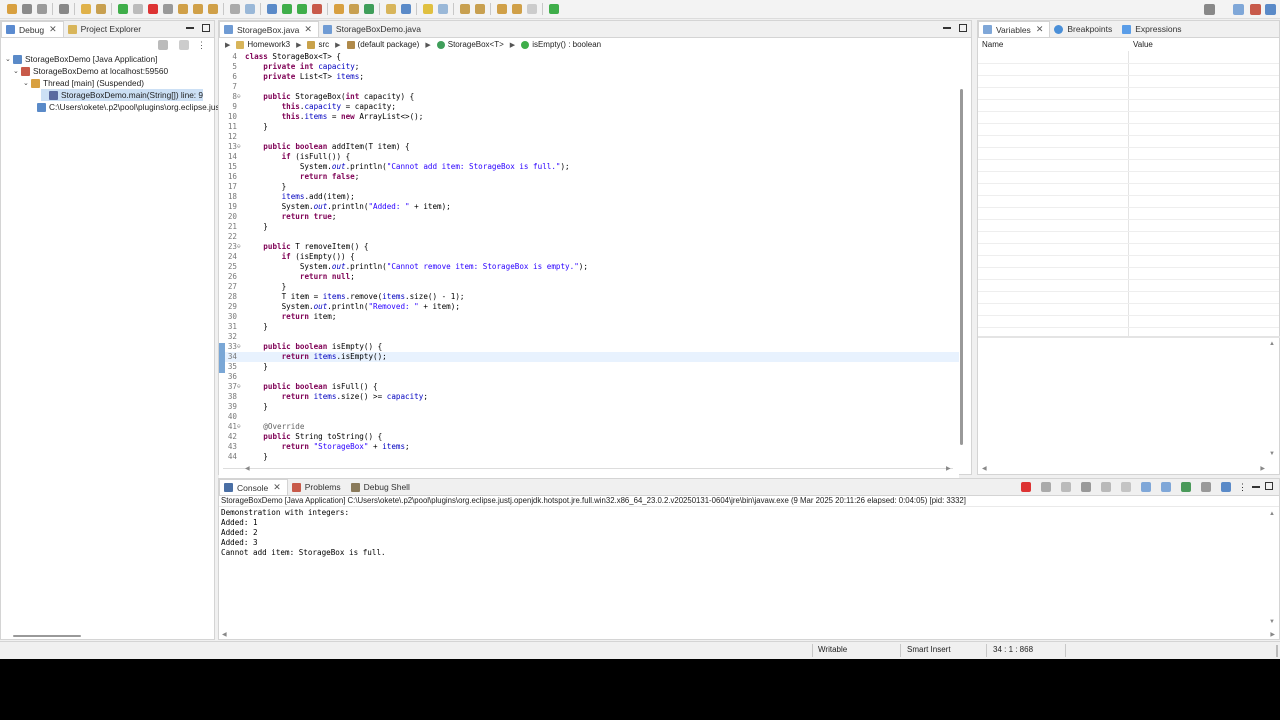  What do you see at coordinates (1084, 29) in the screenshot?
I see `tab-breakpoints: Breakpoints` at bounding box center [1084, 29].